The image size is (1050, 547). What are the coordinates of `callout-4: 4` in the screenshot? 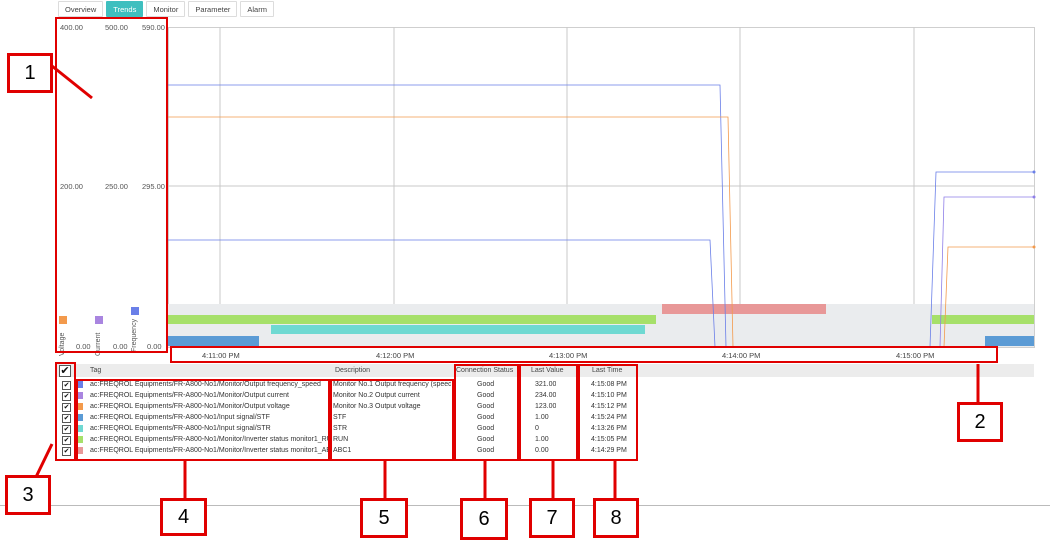 It's located at (183, 517).